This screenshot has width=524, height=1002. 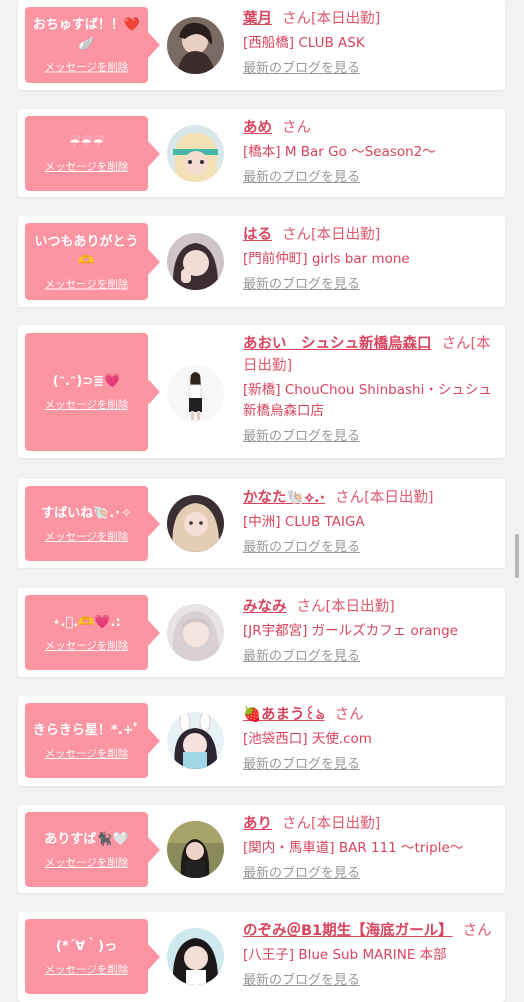 What do you see at coordinates (350, 631) in the screenshot?
I see `store-name: [JR宇都宮] ガールズカフェ orange` at bounding box center [350, 631].